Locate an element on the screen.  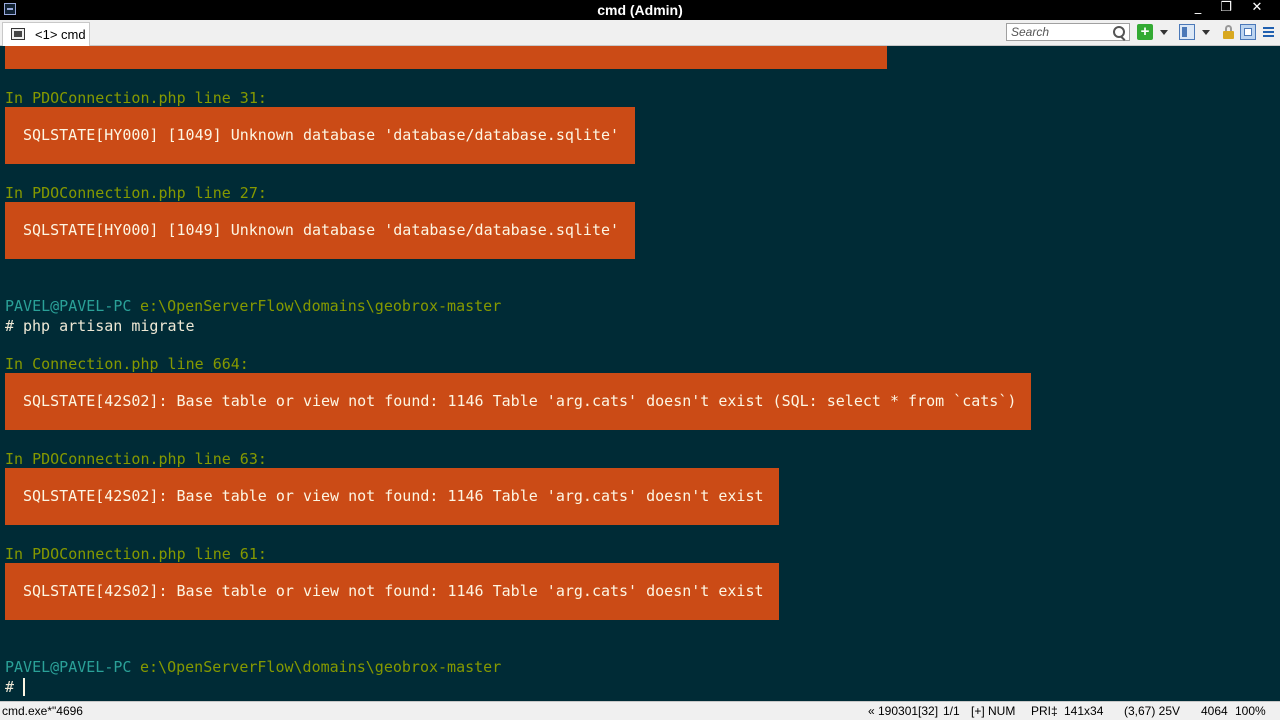
error-location: In Connection.php line 664: is located at coordinates (127, 364).